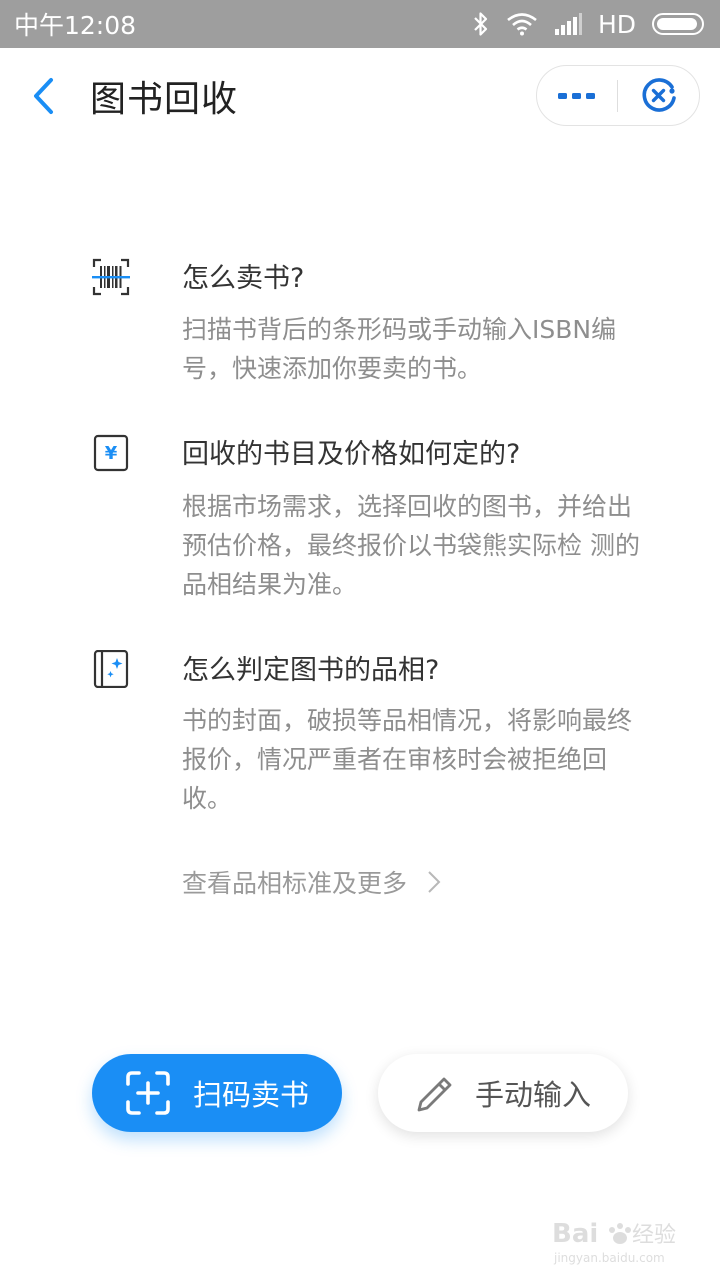 The height and width of the screenshot is (1280, 720). Describe the element at coordinates (614, 1242) in the screenshot. I see `baidu-jingyan-watermark: Bai 经验 jingyan.baidu.com` at that location.